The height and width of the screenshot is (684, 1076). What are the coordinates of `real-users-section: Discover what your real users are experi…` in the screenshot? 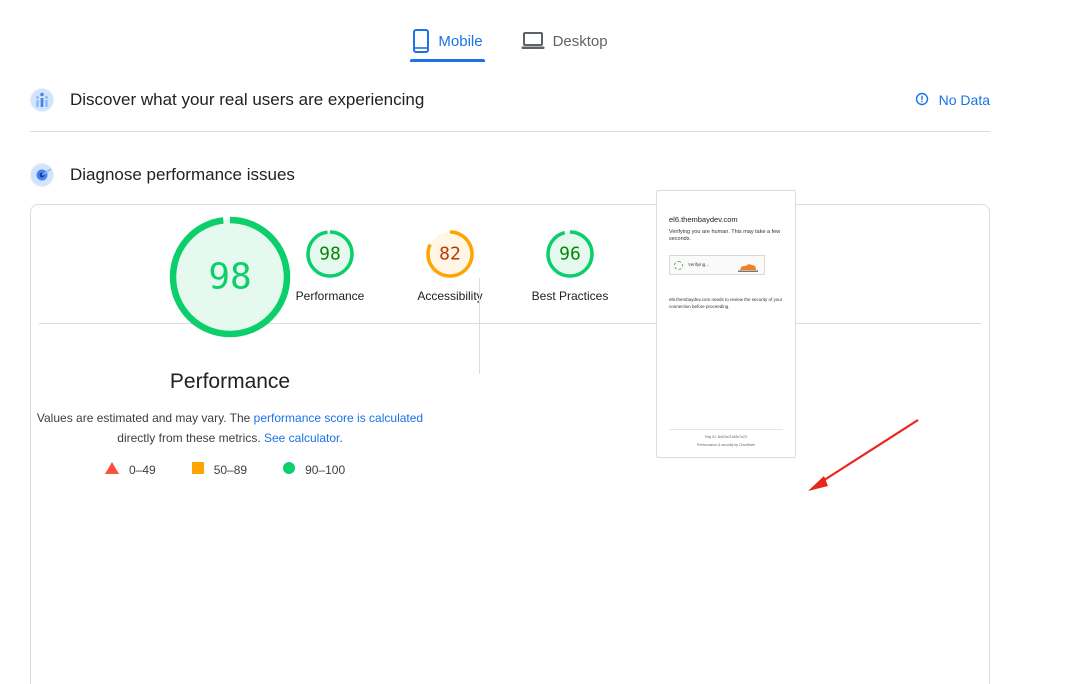 It's located at (510, 100).